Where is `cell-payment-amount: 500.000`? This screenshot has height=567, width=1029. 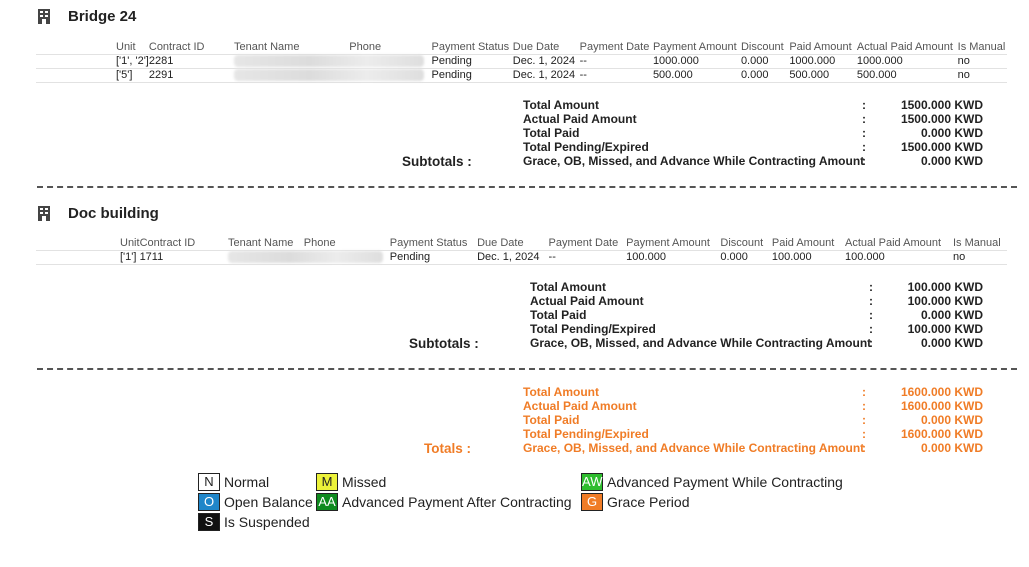 cell-payment-amount: 500.000 is located at coordinates (672, 75).